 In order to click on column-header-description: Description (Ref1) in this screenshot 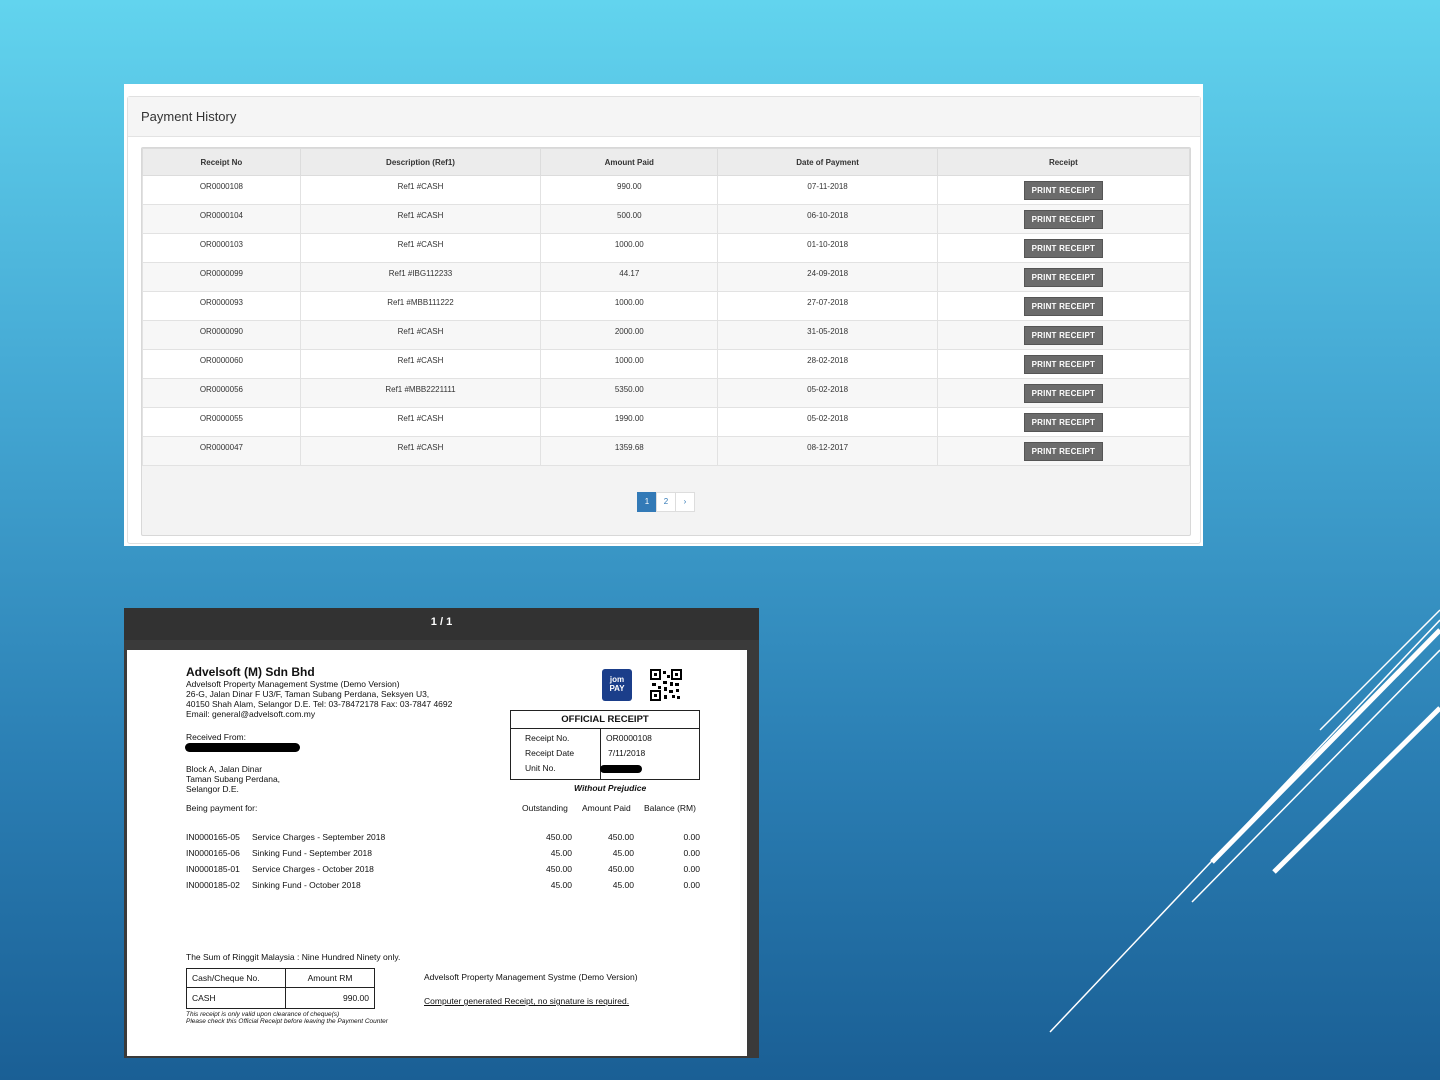, I will do `click(420, 162)`.